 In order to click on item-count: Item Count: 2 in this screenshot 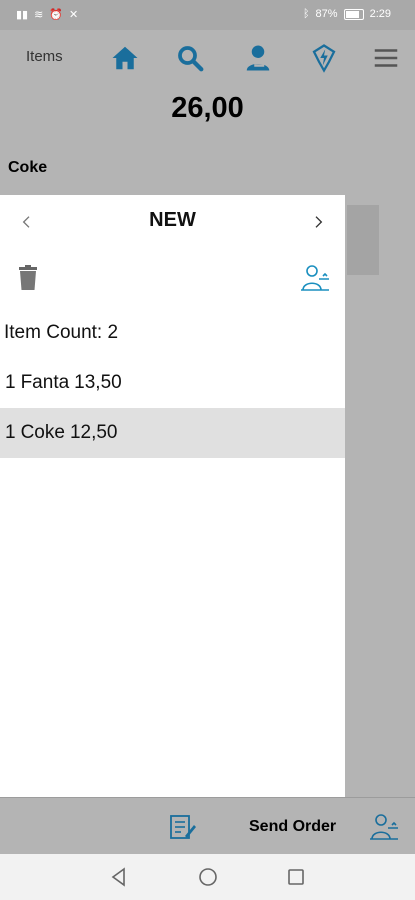, I will do `click(61, 333)`.